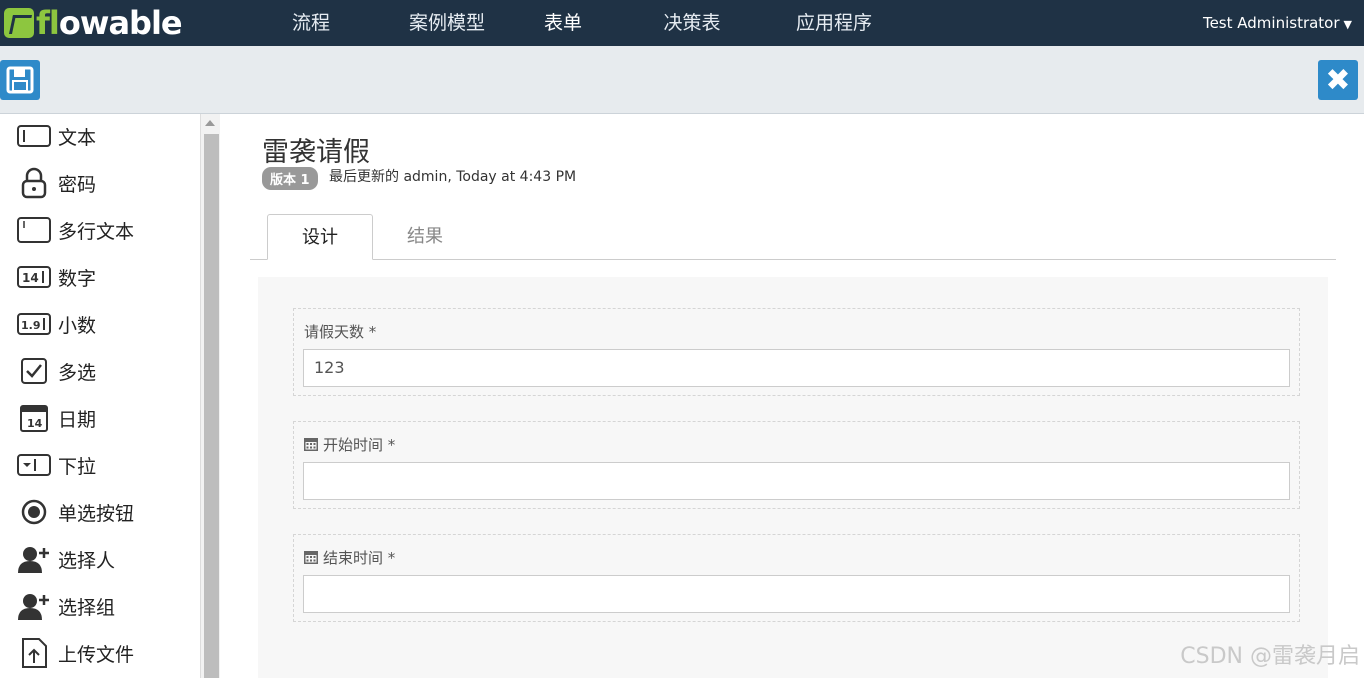 The width and height of the screenshot is (1364, 678). I want to click on nav-item-apps: 应用程序, so click(834, 23).